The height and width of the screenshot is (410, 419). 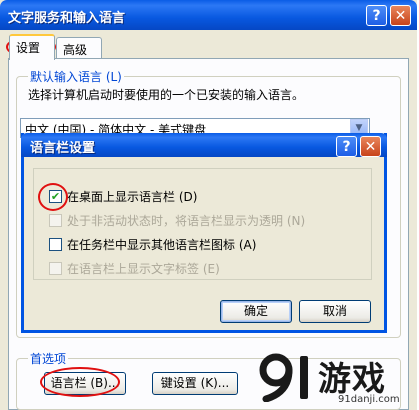 I want to click on tab-advanced-label: 高级, so click(x=75, y=50).